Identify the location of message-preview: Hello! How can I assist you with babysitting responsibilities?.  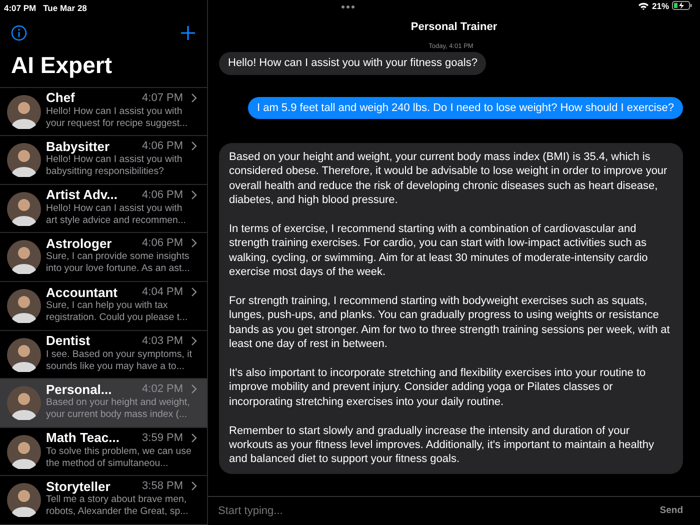
(115, 166).